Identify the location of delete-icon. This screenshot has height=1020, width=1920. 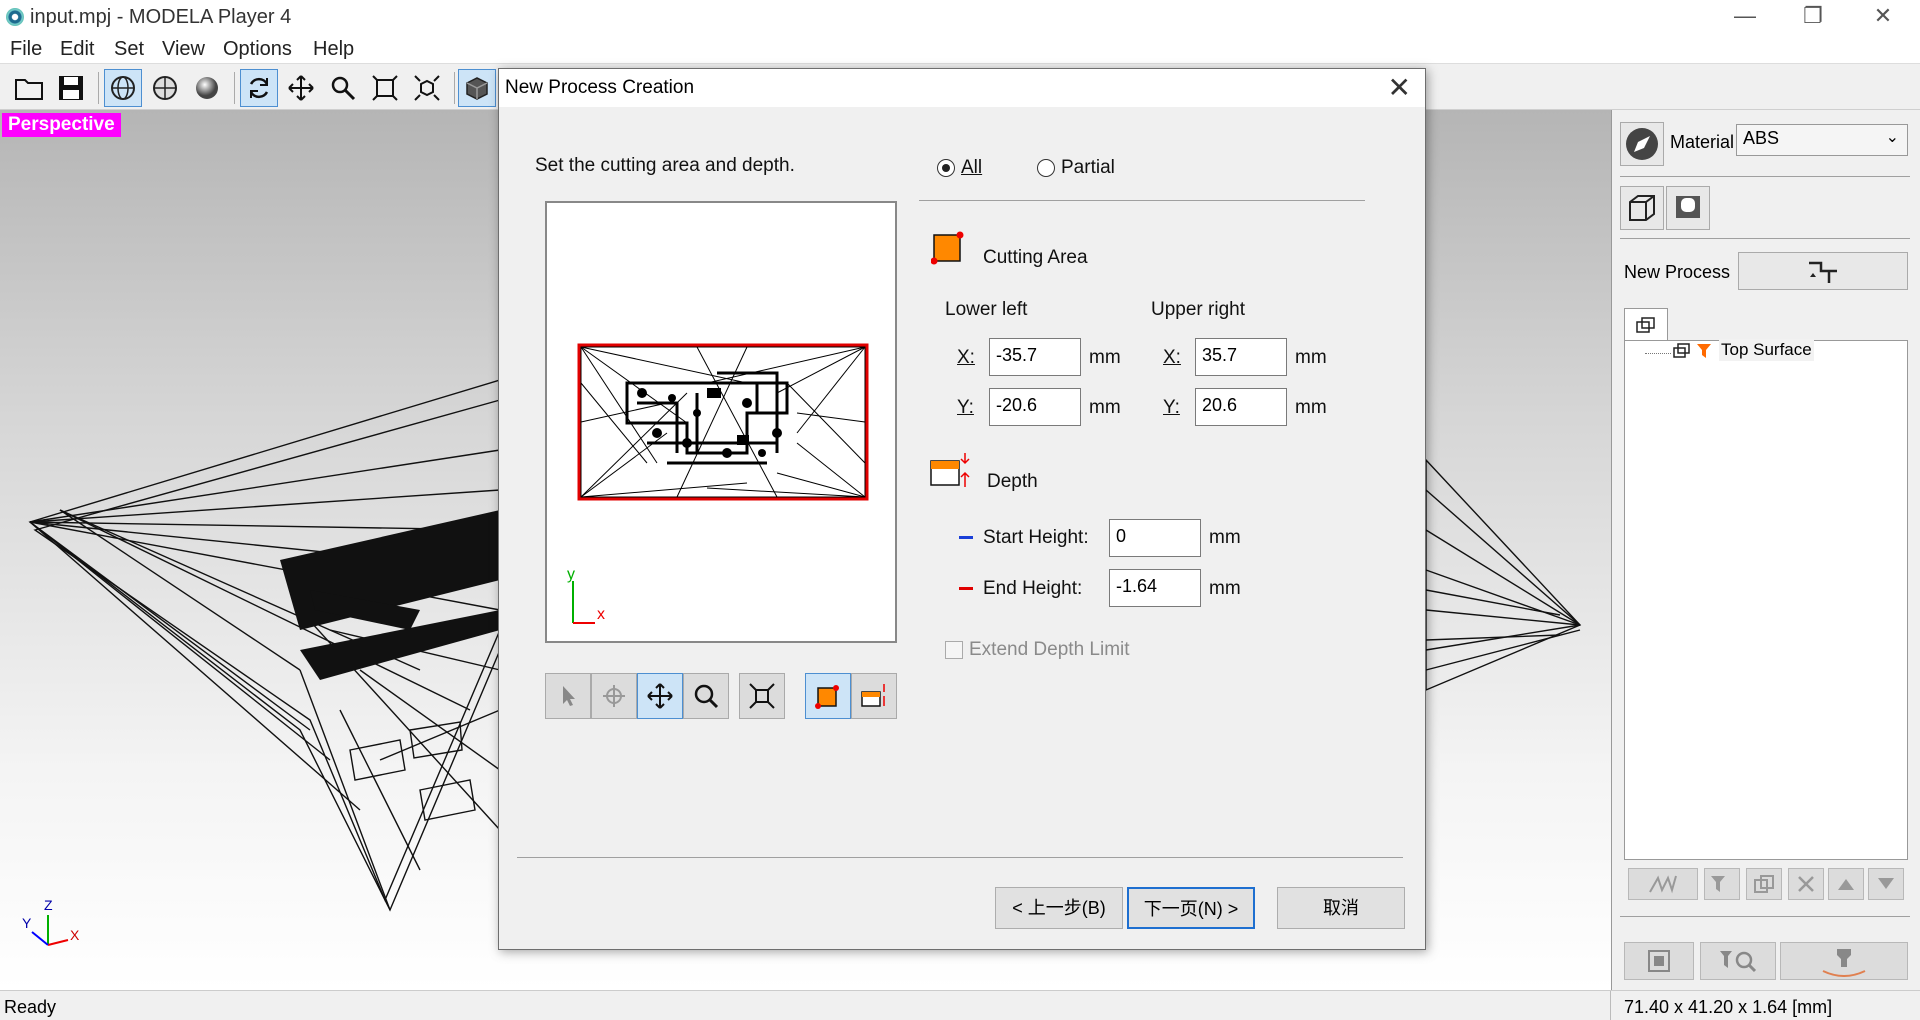
(1806, 884).